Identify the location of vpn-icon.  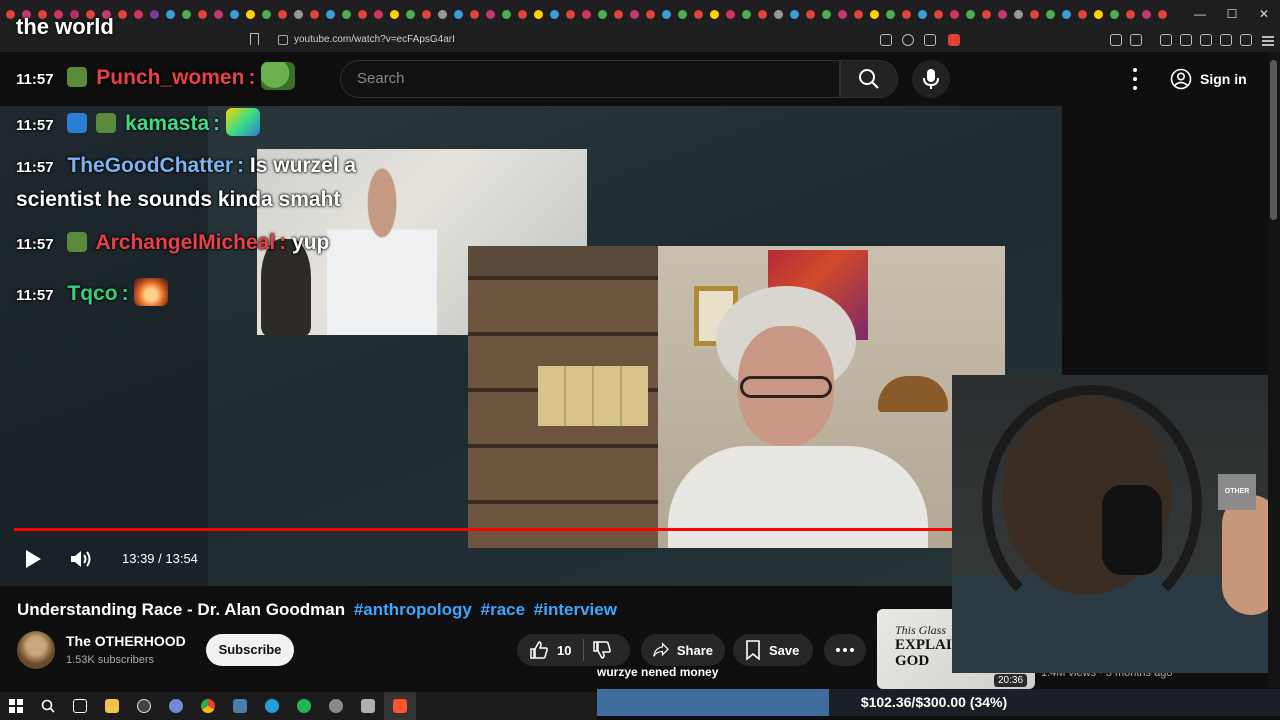
(1246, 40).